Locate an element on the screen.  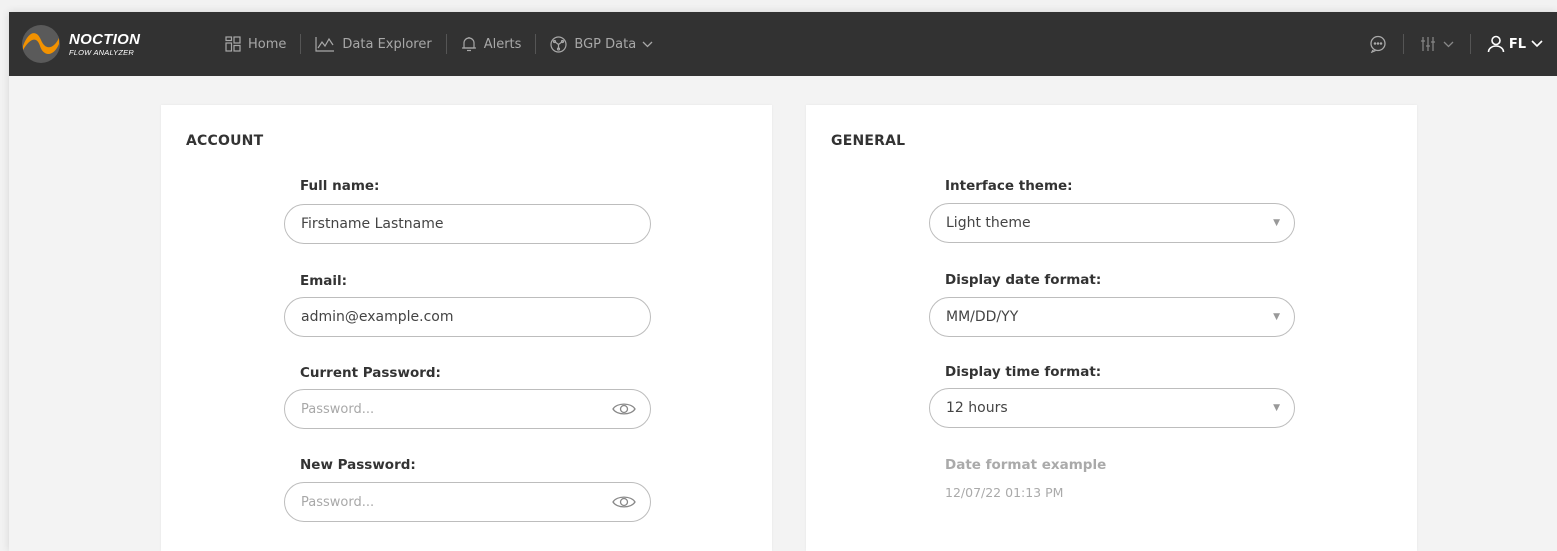
nav-bgp-data: BGP Data is located at coordinates (601, 44).